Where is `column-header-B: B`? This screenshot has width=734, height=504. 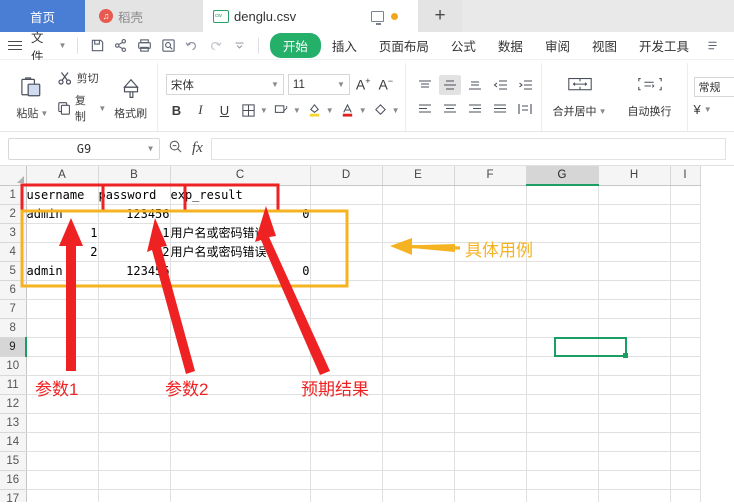
column-header-B: B is located at coordinates (134, 176).